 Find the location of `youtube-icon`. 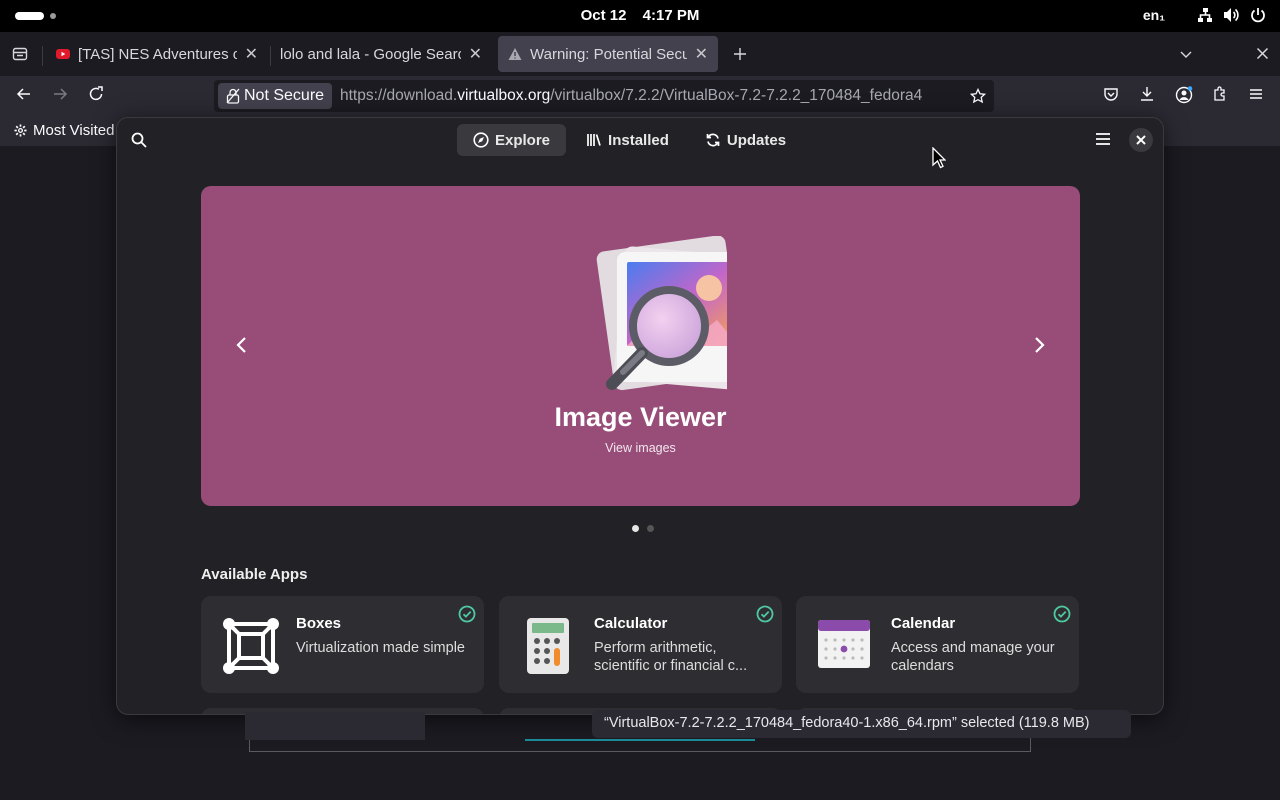

youtube-icon is located at coordinates (63, 54).